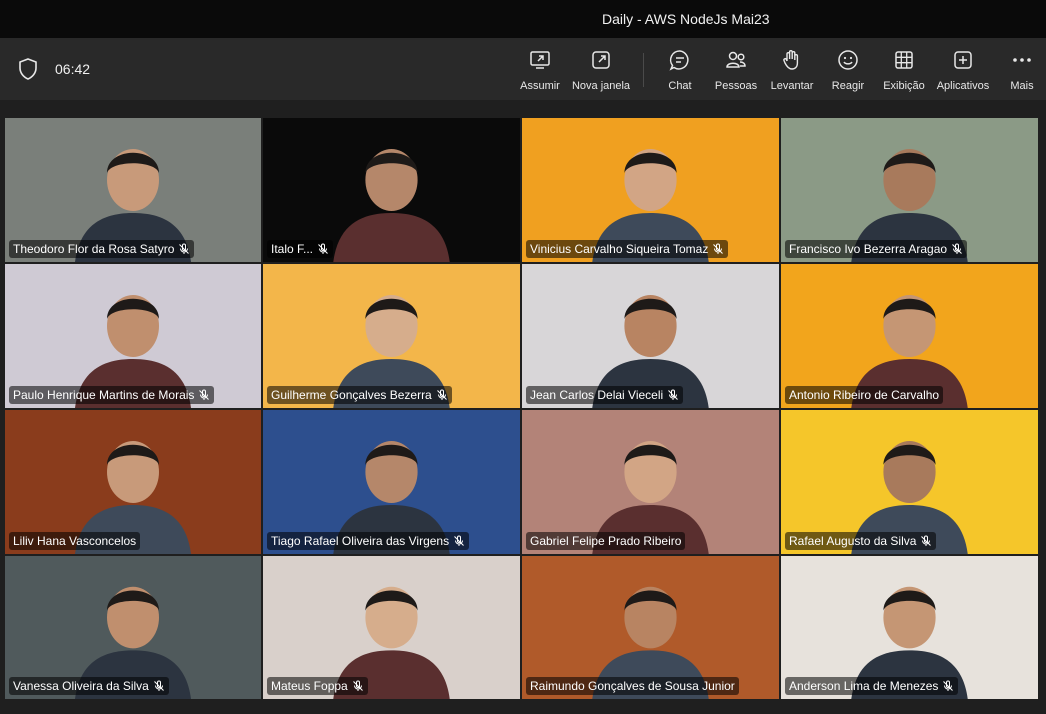 This screenshot has height=714, width=1046. What do you see at coordinates (133, 627) in the screenshot?
I see `participant-tile: Vanessa Oliveira da Silva` at bounding box center [133, 627].